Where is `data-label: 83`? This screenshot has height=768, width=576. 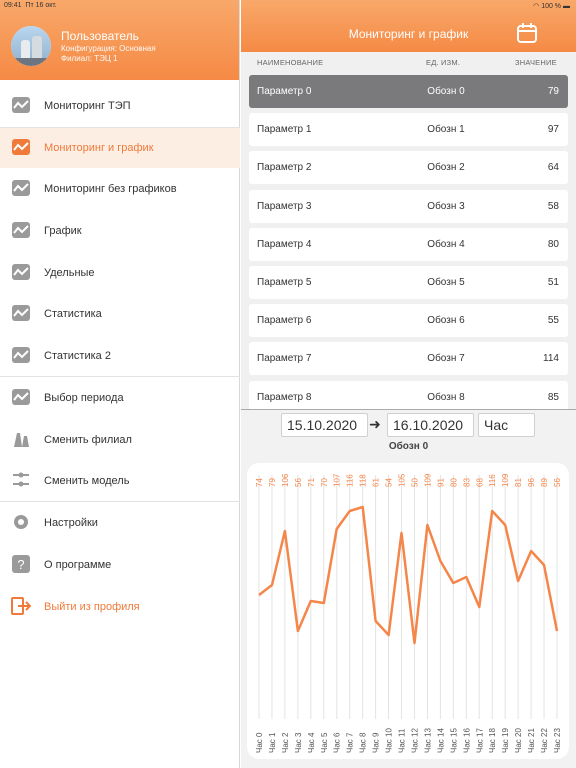
data-label: 83 is located at coordinates (466, 482).